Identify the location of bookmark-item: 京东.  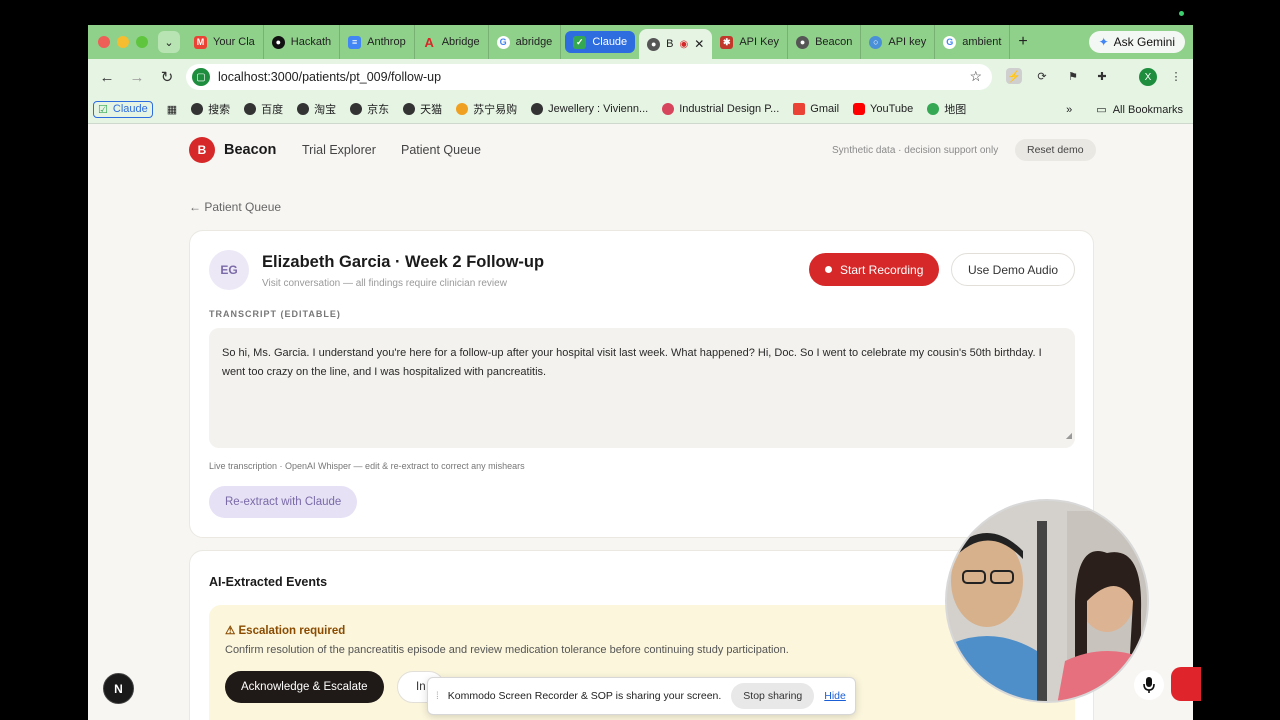
(369, 109).